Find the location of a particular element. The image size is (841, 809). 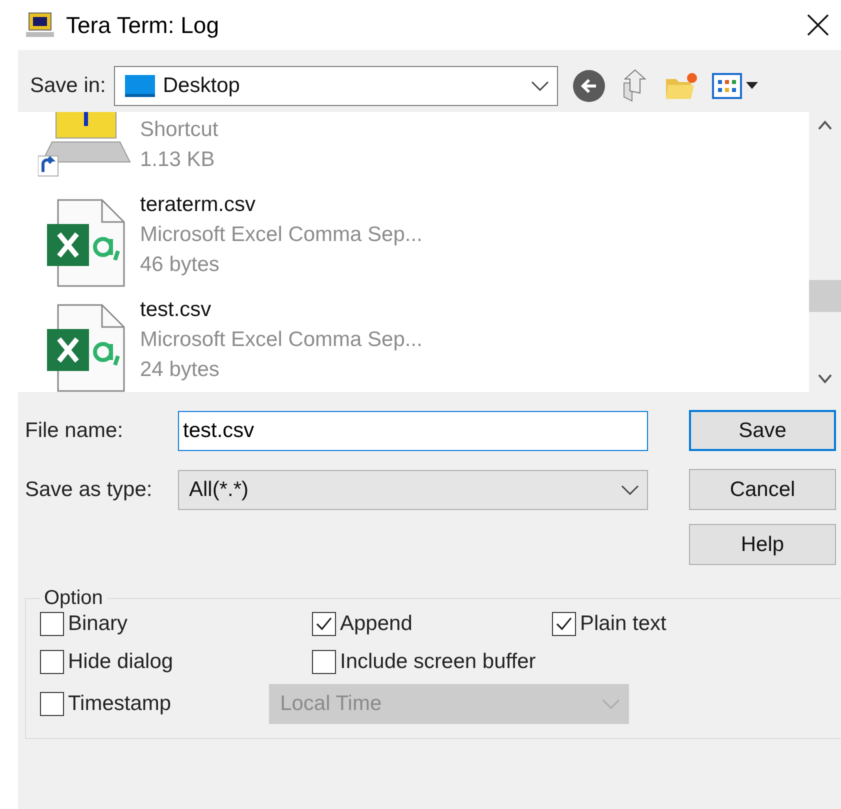

save-as-type-dropdown: All(*.*) is located at coordinates (413, 490).